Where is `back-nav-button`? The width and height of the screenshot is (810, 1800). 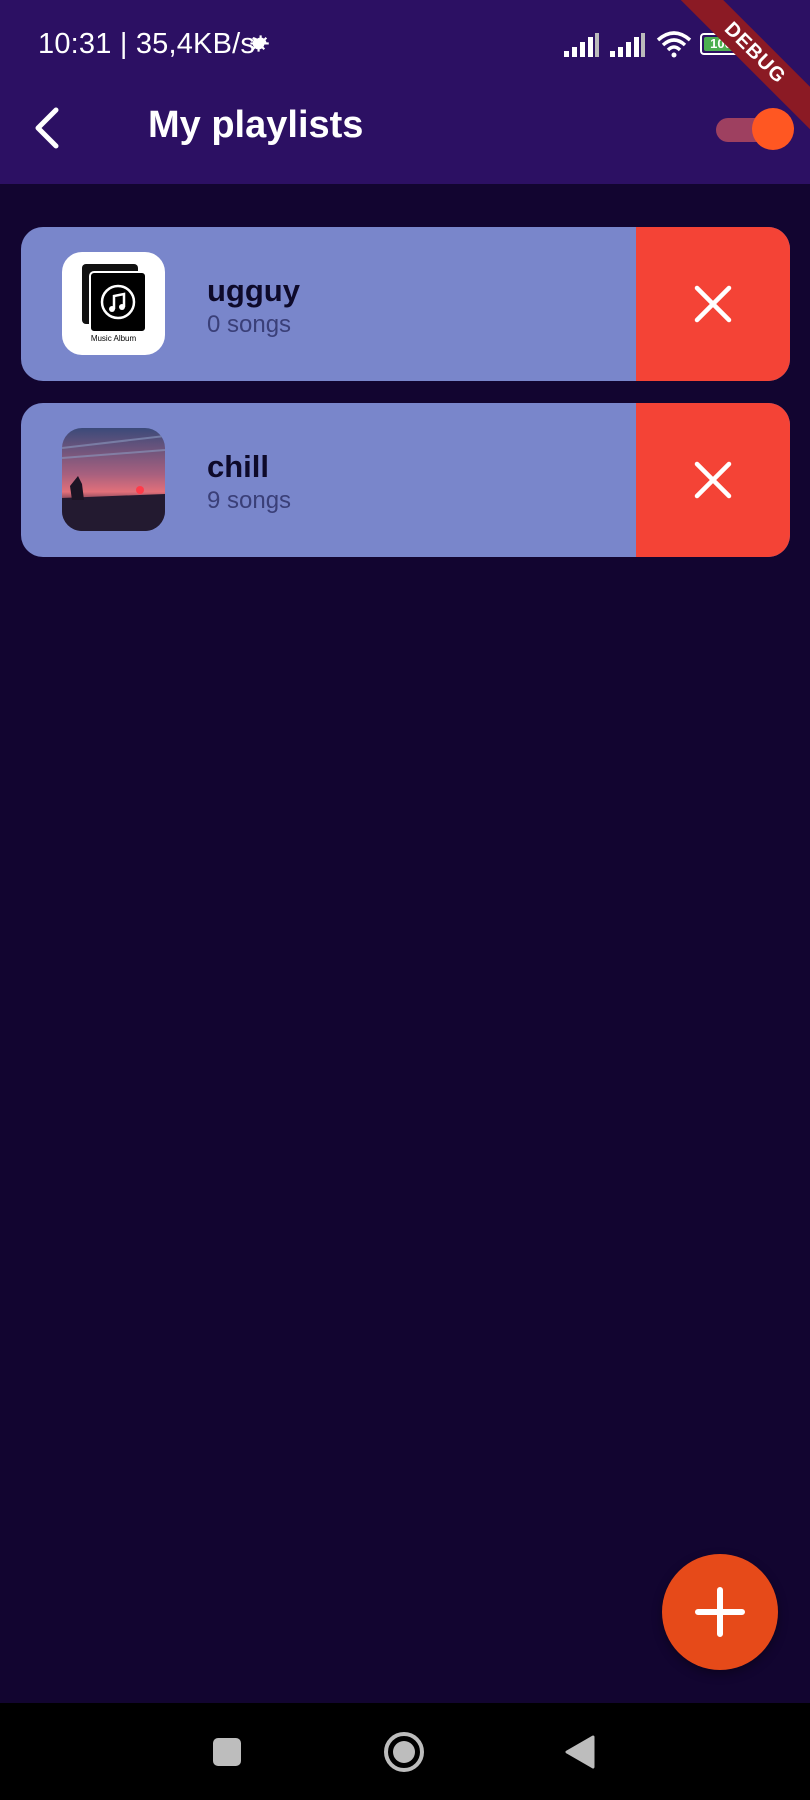
back-nav-button is located at coordinates (581, 1752).